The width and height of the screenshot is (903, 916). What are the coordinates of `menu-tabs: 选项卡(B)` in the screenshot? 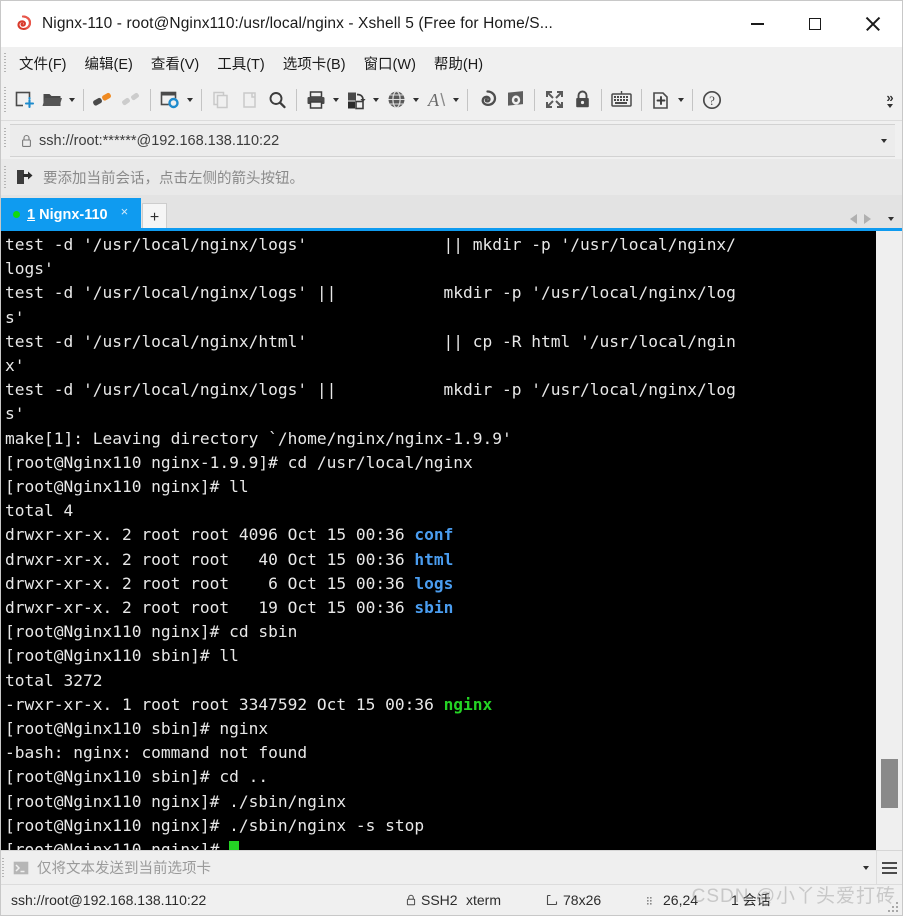 It's located at (314, 63).